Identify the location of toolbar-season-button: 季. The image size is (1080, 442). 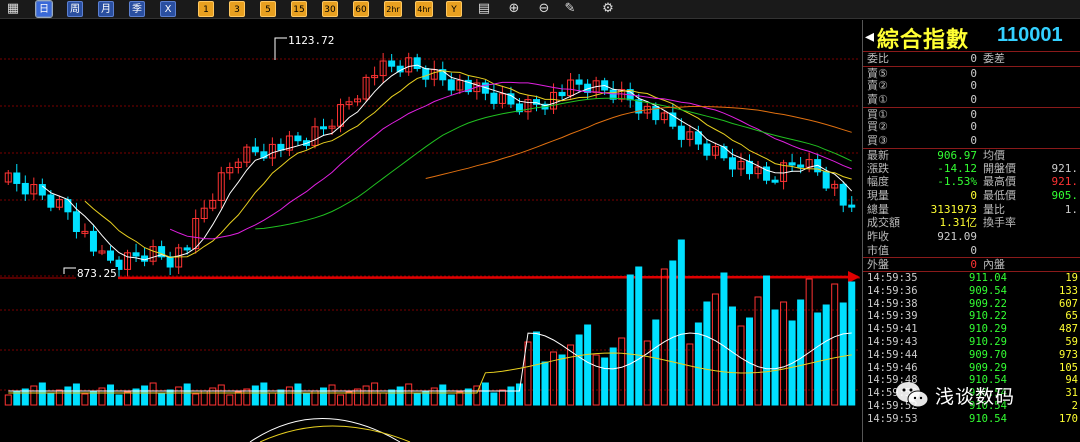
(137, 9).